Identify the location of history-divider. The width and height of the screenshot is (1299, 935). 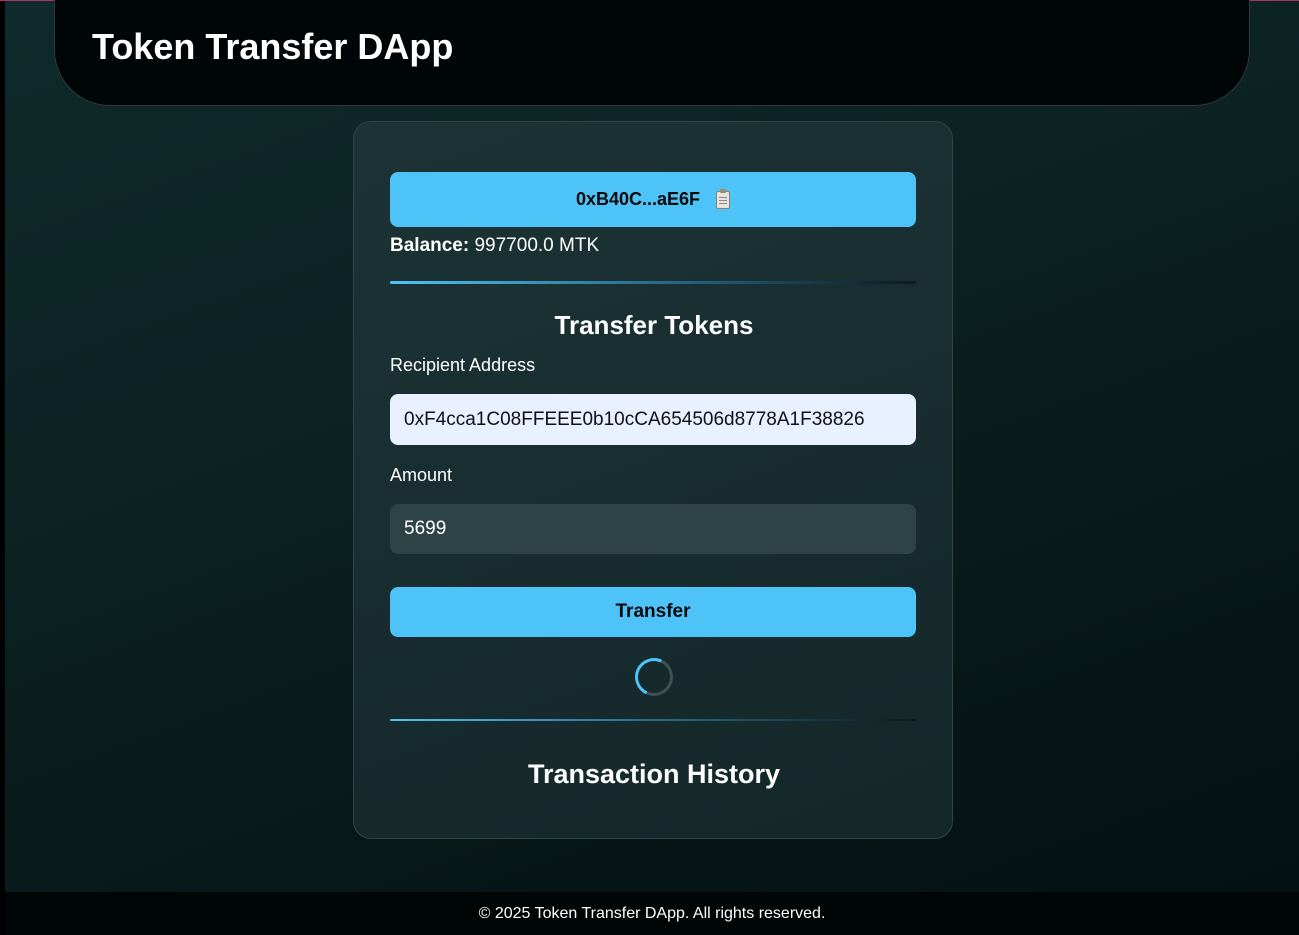
(653, 720).